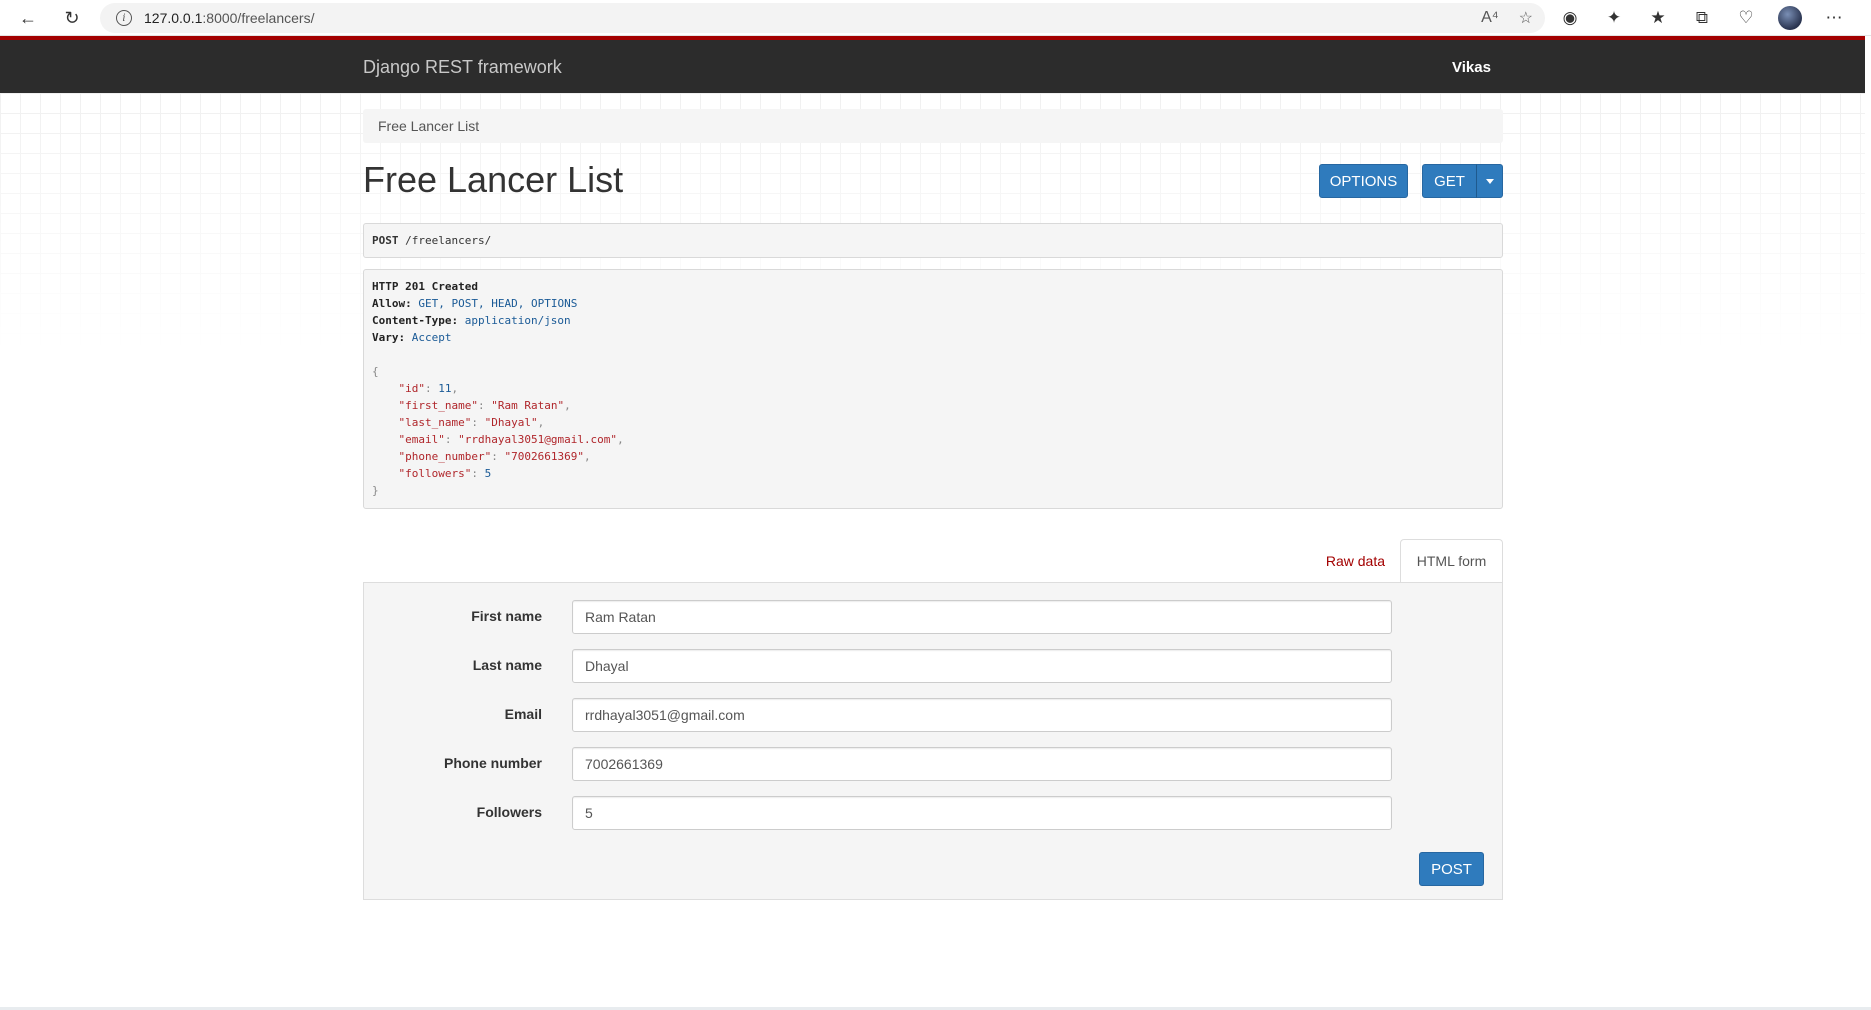  I want to click on form-row-email: Email, so click(934, 715).